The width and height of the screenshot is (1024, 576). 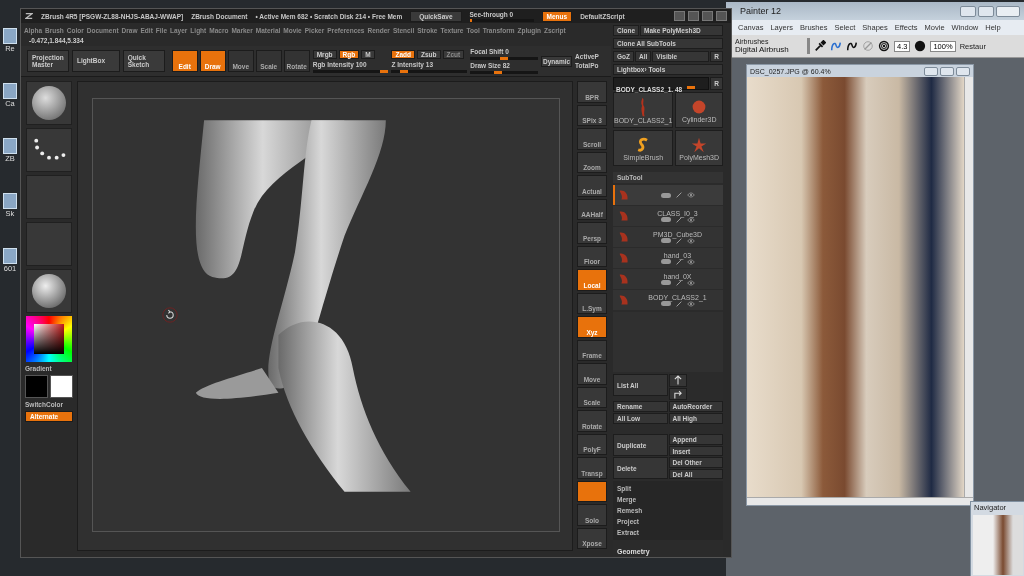 What do you see at coordinates (49, 103) in the screenshot?
I see `brush-slot` at bounding box center [49, 103].